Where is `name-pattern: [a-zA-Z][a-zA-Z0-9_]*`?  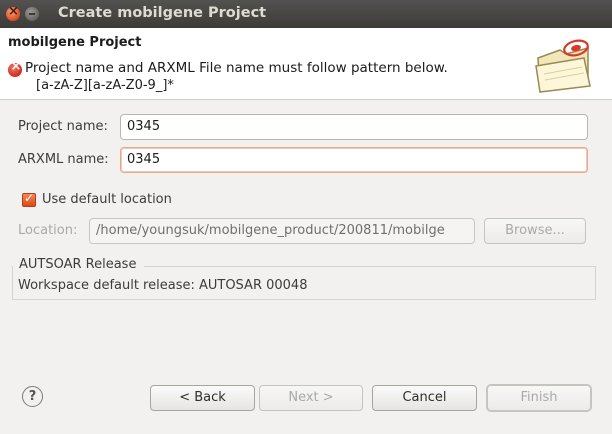
name-pattern: [a-zA-Z][a-zA-Z0-9_]* is located at coordinates (105, 85).